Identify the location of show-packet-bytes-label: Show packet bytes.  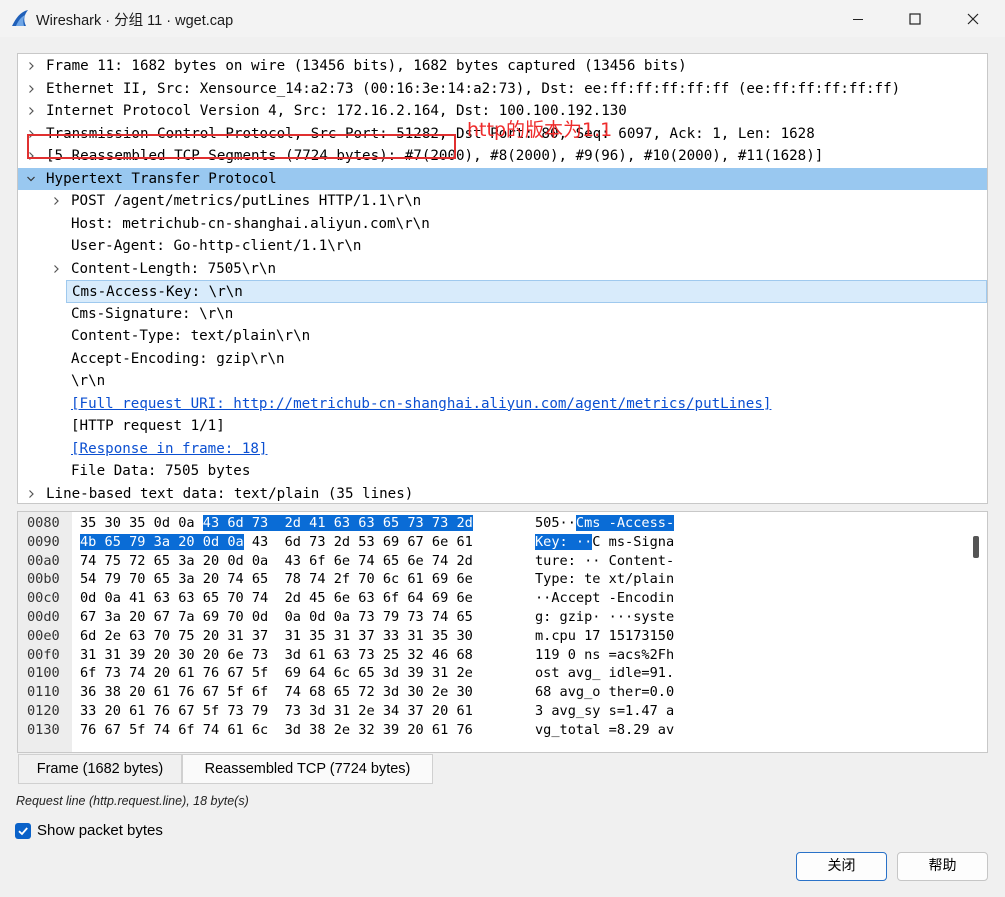
(100, 830).